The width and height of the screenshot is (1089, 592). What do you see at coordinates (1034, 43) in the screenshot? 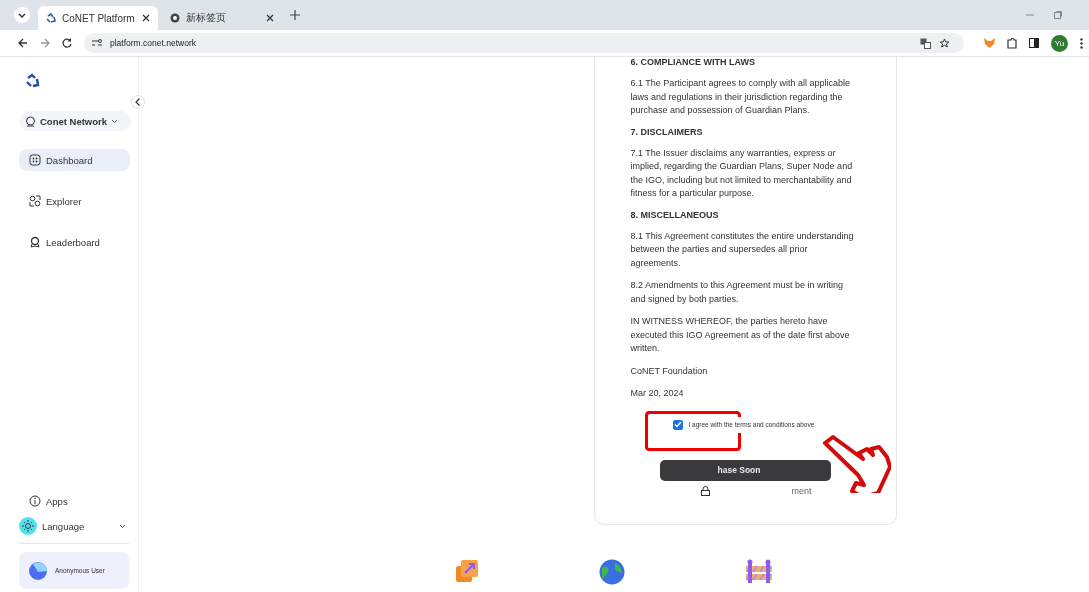
I see `side-panel-icon` at bounding box center [1034, 43].